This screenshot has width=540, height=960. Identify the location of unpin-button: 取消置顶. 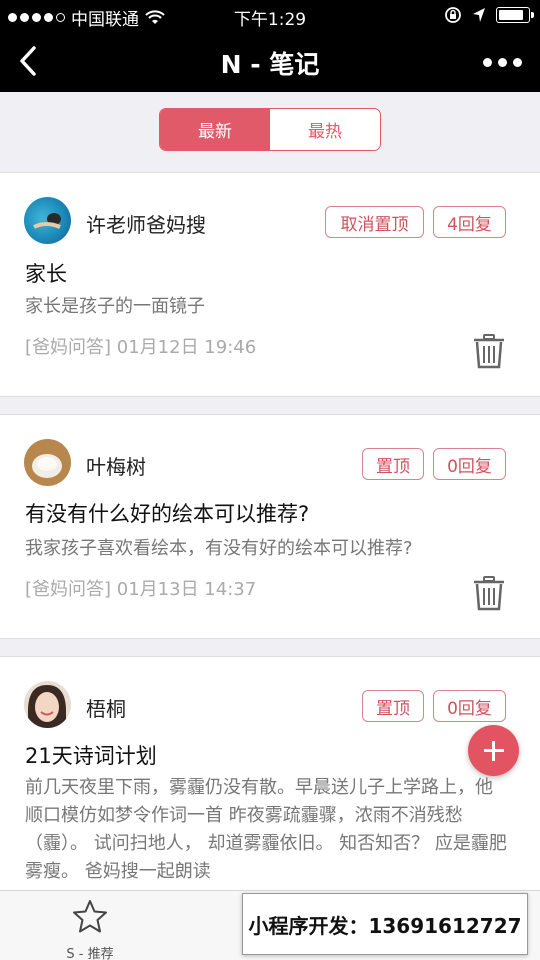
(374, 222).